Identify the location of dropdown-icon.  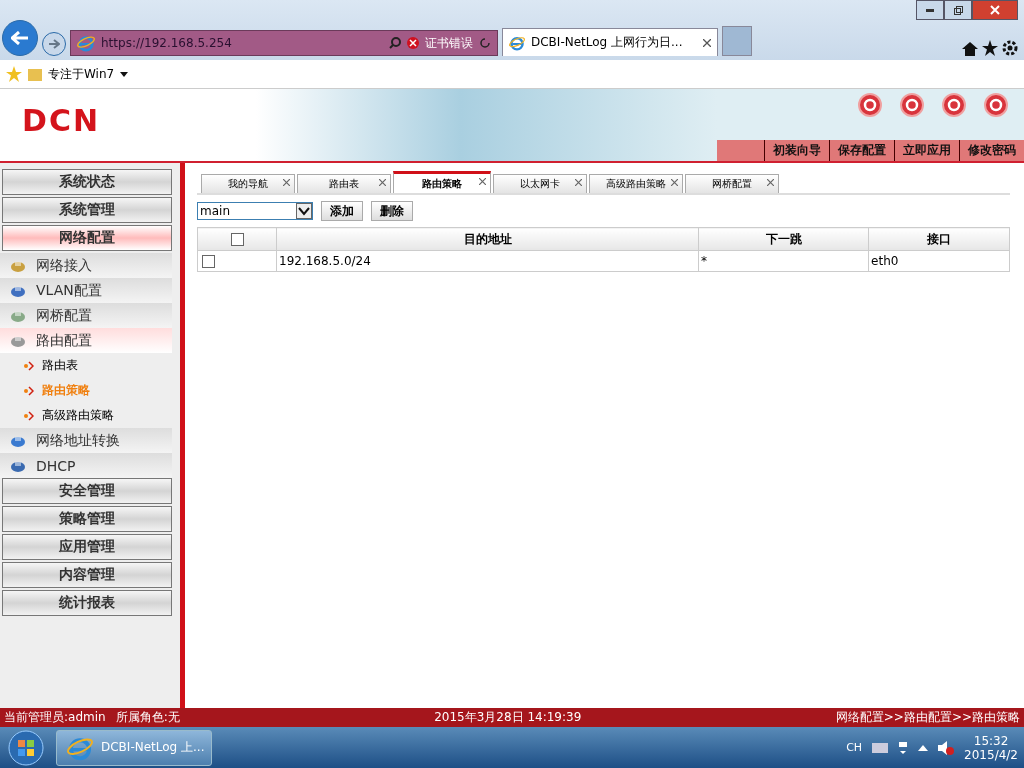
(304, 211).